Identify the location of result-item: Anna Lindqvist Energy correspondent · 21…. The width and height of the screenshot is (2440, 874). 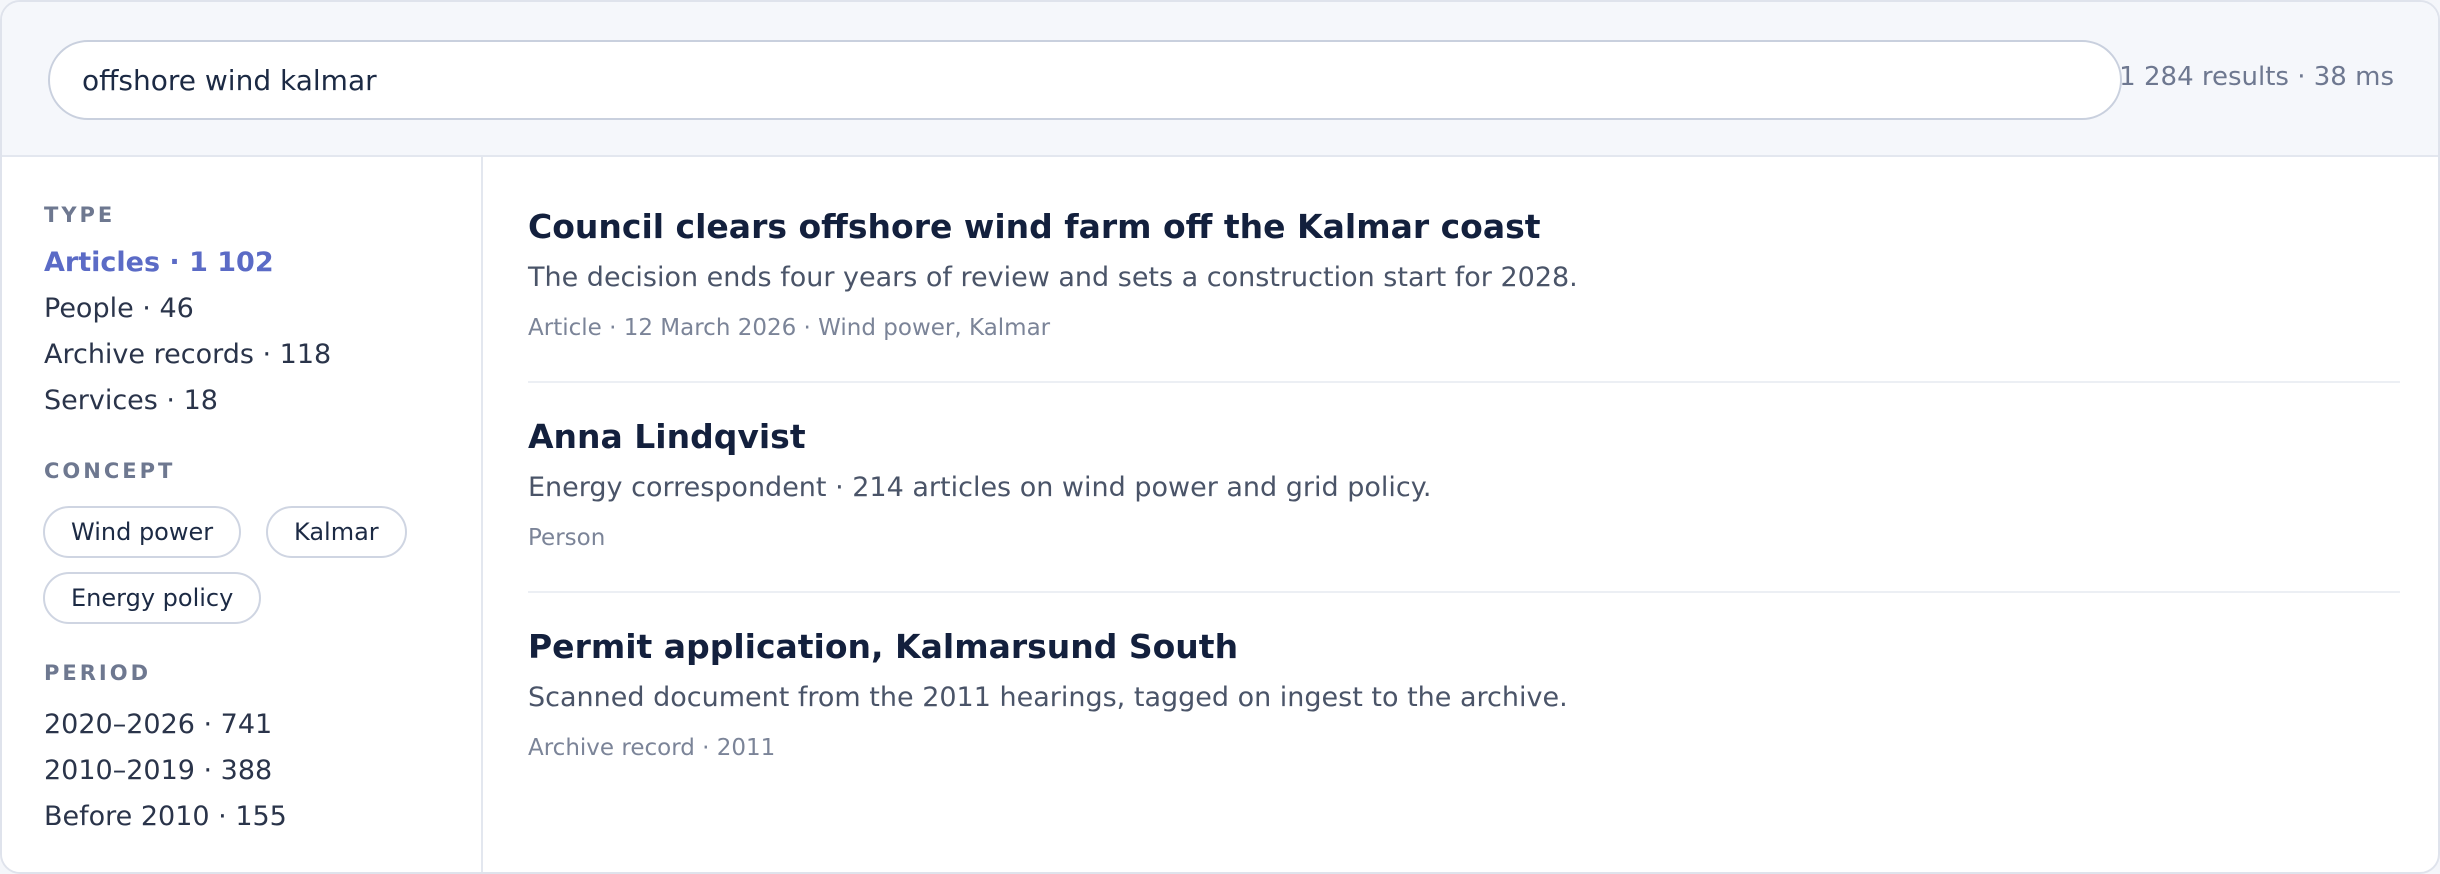
(1464, 492).